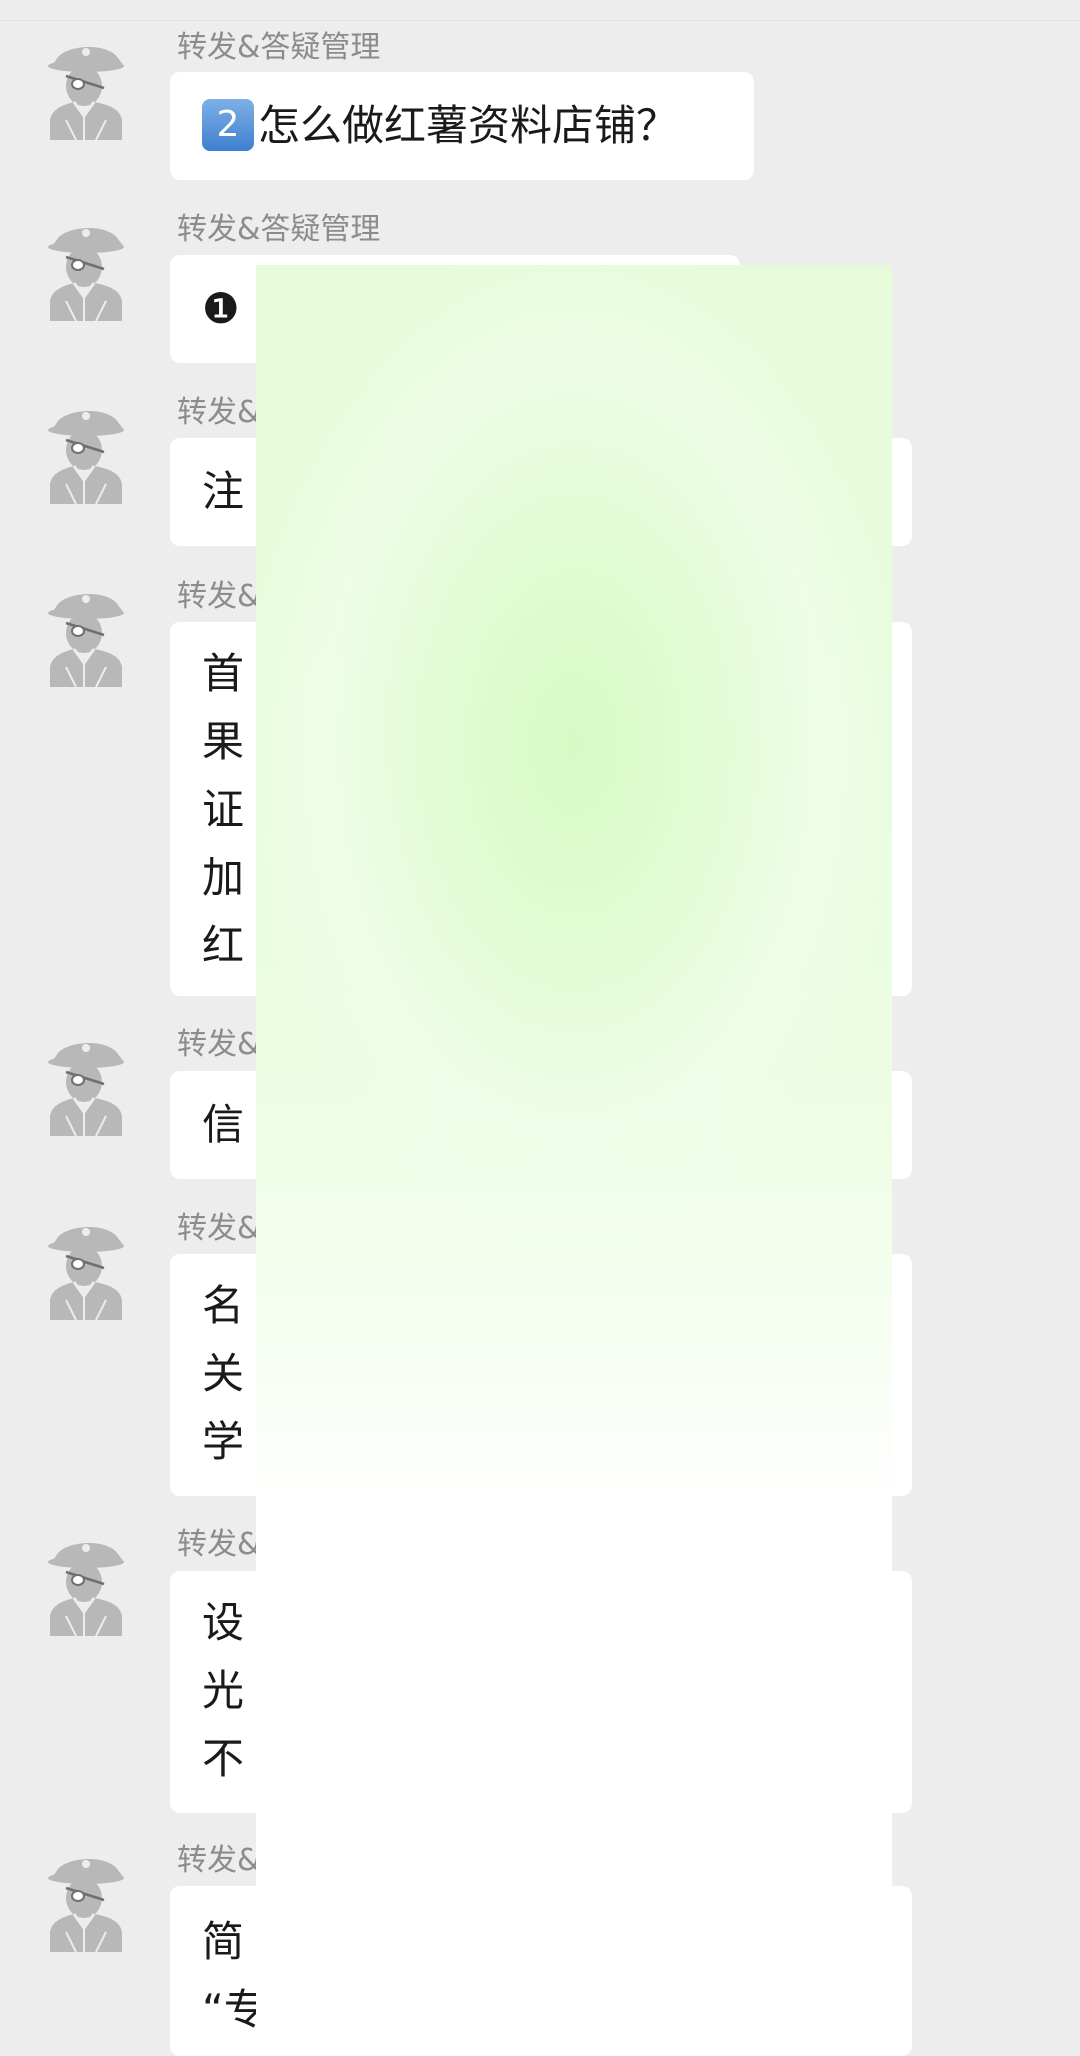 The height and width of the screenshot is (2056, 1080). I want to click on top-divider, so click(540, 20).